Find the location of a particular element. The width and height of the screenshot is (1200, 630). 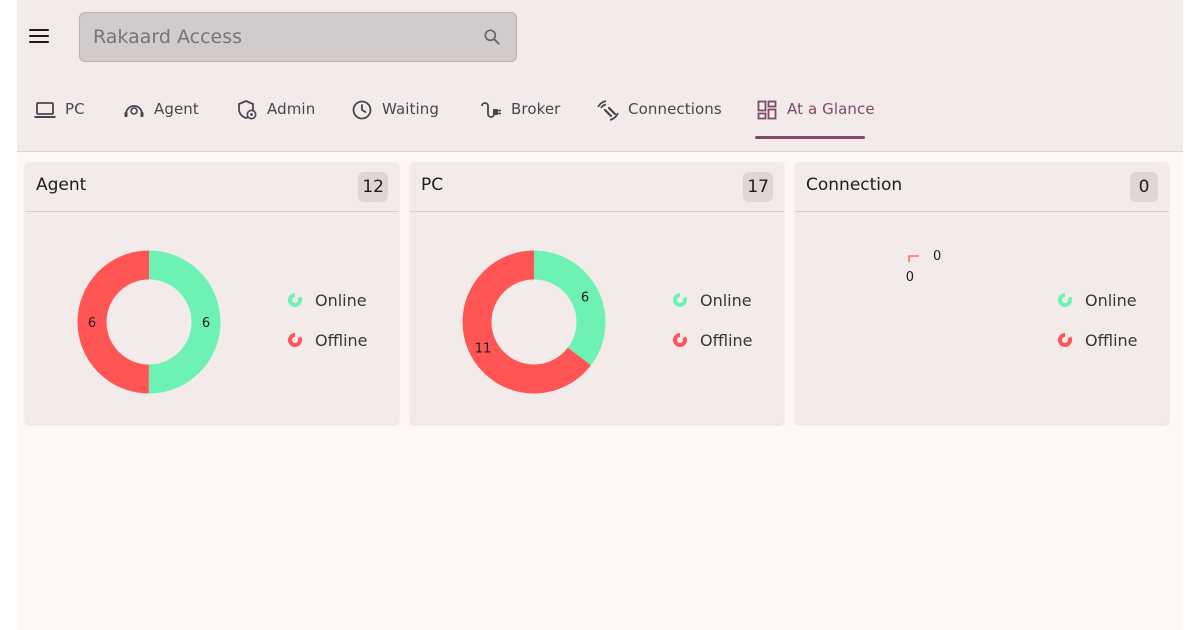

card-header: Connection 0 is located at coordinates (982, 187).